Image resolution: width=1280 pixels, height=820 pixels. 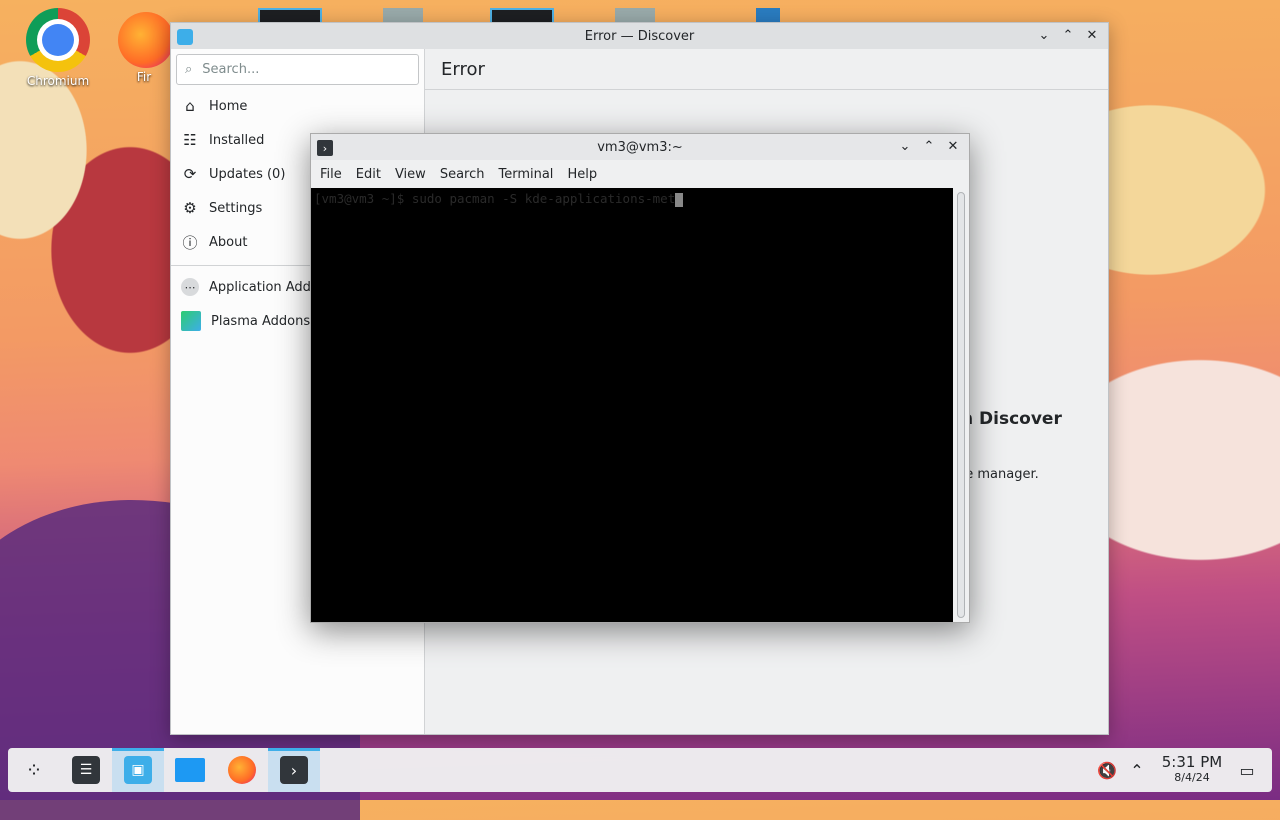 I want to click on system-tray: 🔇 ⌃ 5:31 PM 8/4/24 ▭, so click(x=1182, y=770).